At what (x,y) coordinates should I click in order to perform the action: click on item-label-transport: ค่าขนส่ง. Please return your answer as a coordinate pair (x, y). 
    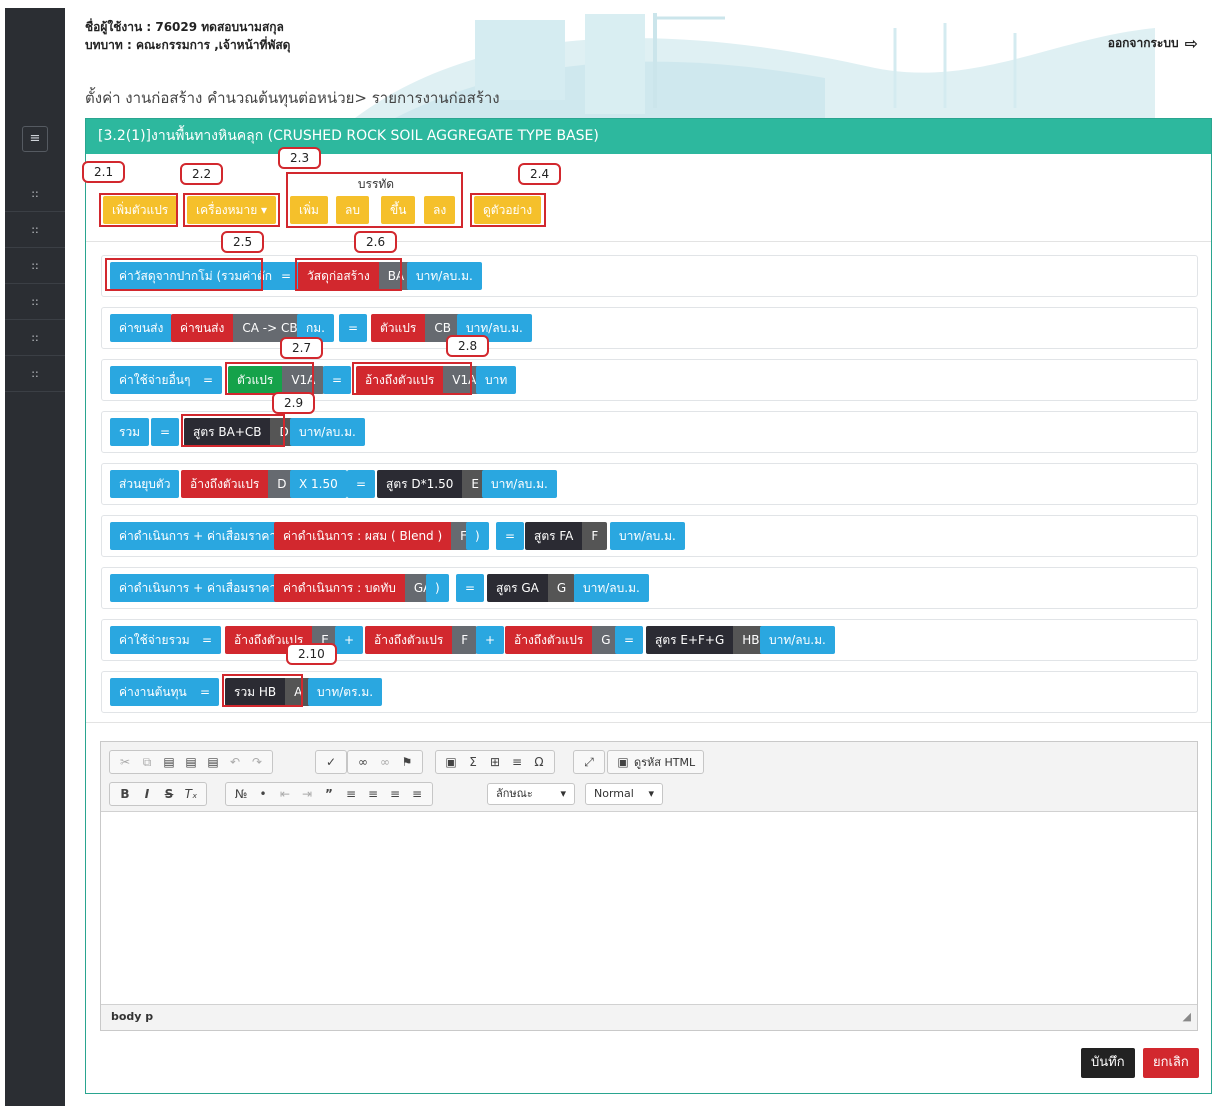
    Looking at the image, I should click on (141, 328).